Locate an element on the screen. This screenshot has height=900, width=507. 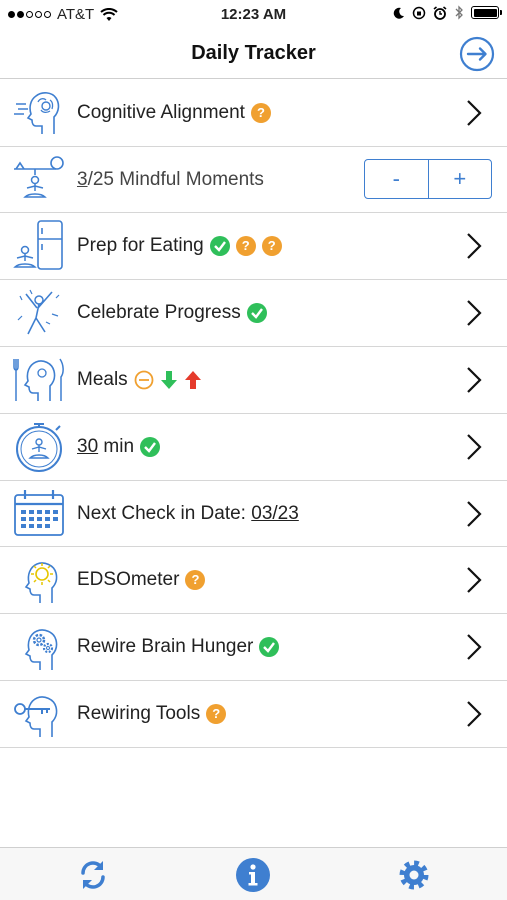
row-label: Cognitive Alignment ? is located at coordinates (174, 113).